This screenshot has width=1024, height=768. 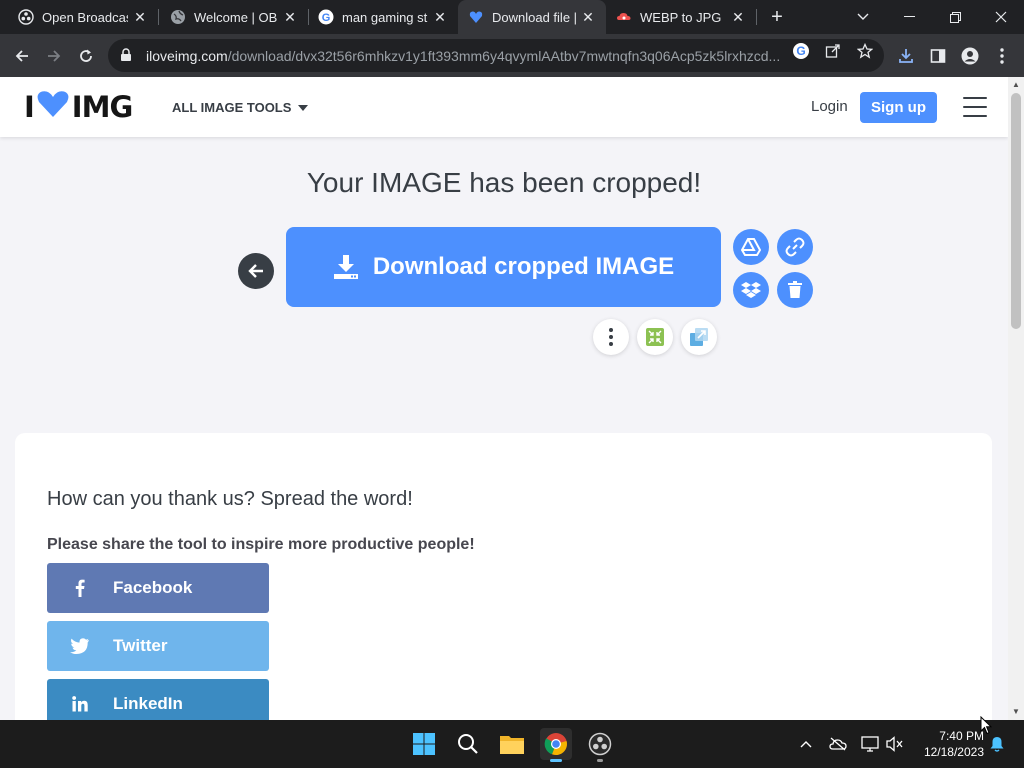 What do you see at coordinates (26, 17) in the screenshot?
I see `obs-icon` at bounding box center [26, 17].